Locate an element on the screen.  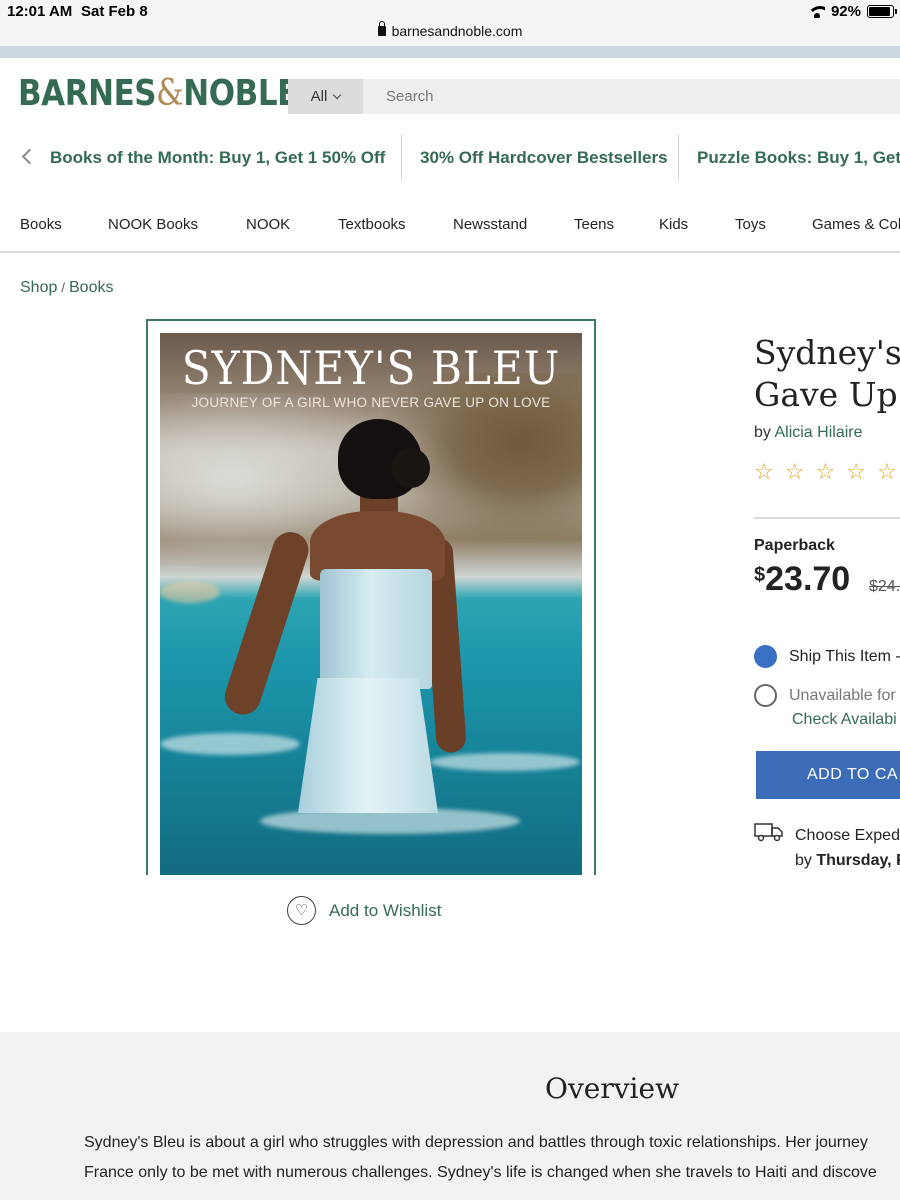
chevron-left-icon is located at coordinates (29, 156).